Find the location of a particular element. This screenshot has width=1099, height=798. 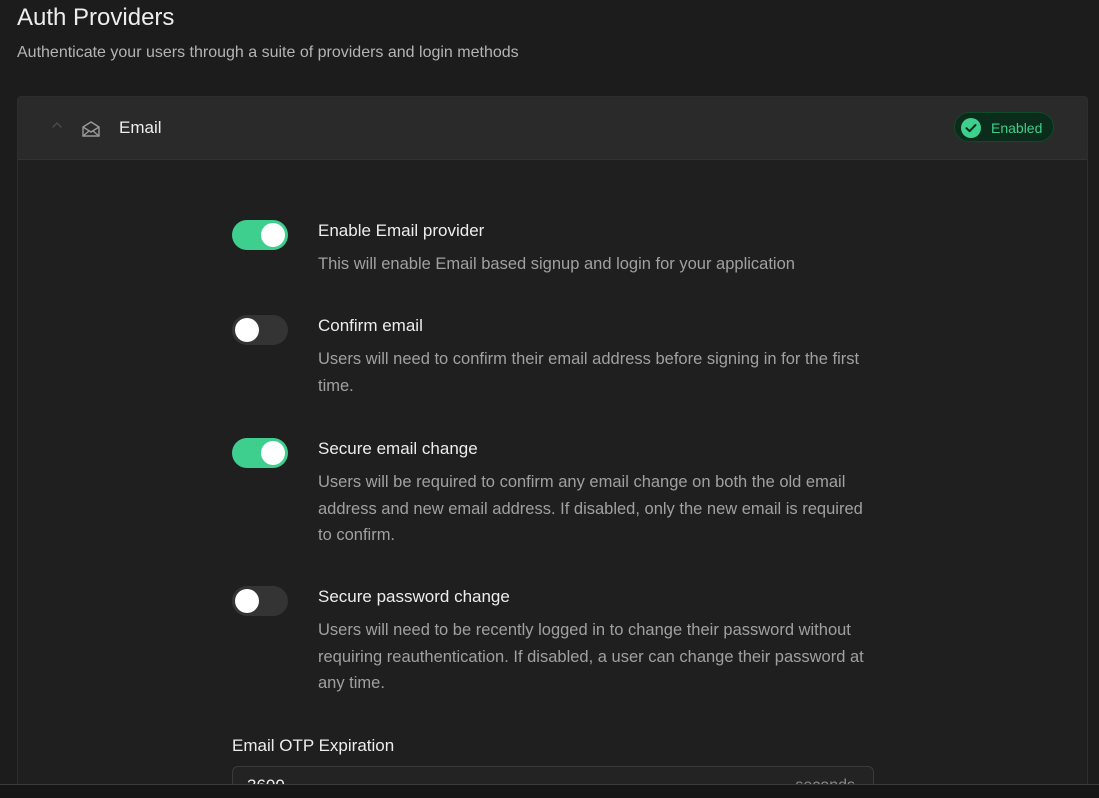

confirm-email-toggle is located at coordinates (260, 330).